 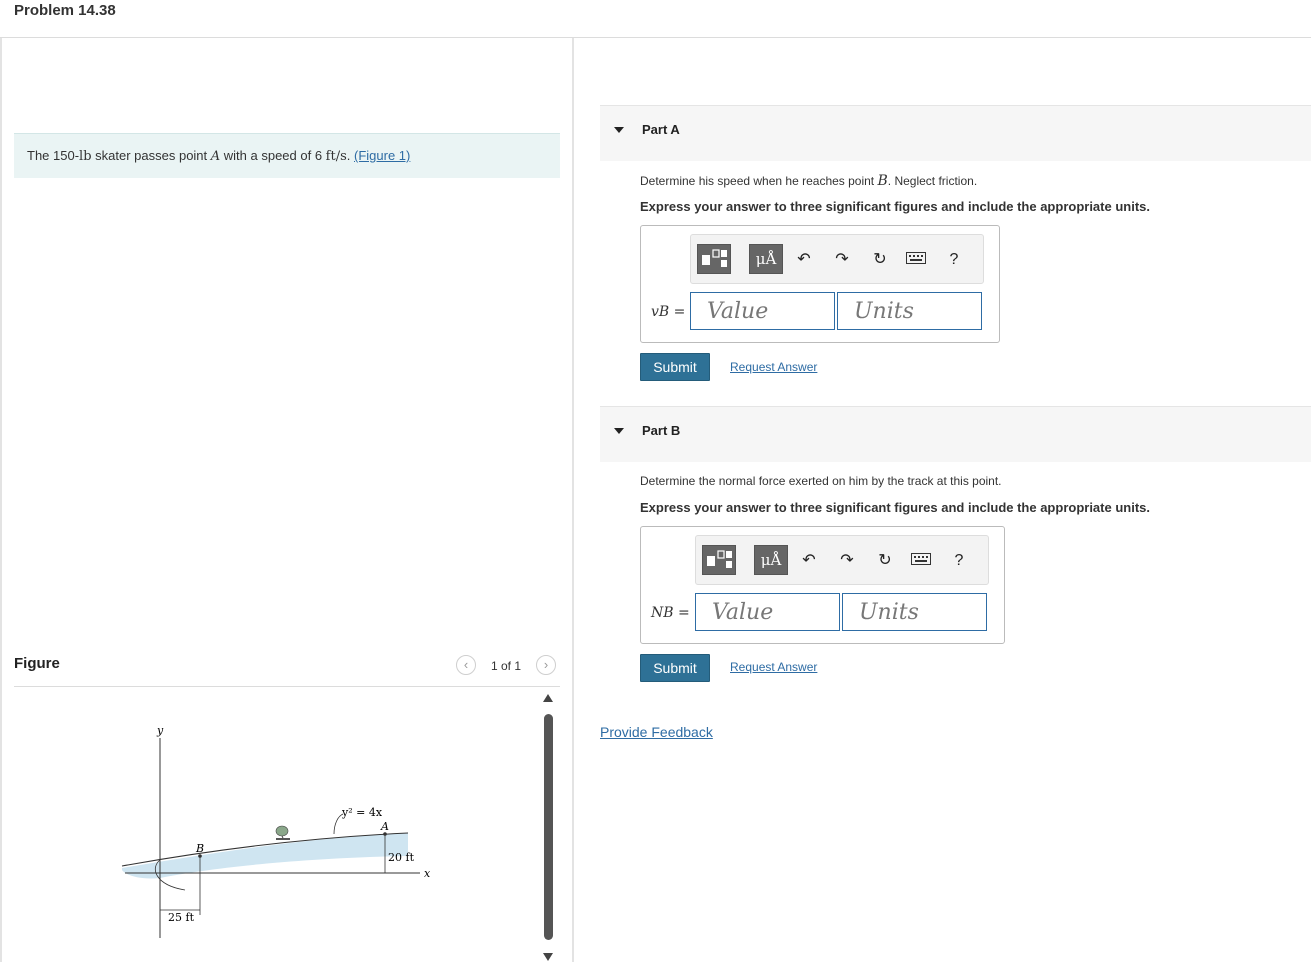 I want to click on part-a-title: Part A, so click(x=661, y=129).